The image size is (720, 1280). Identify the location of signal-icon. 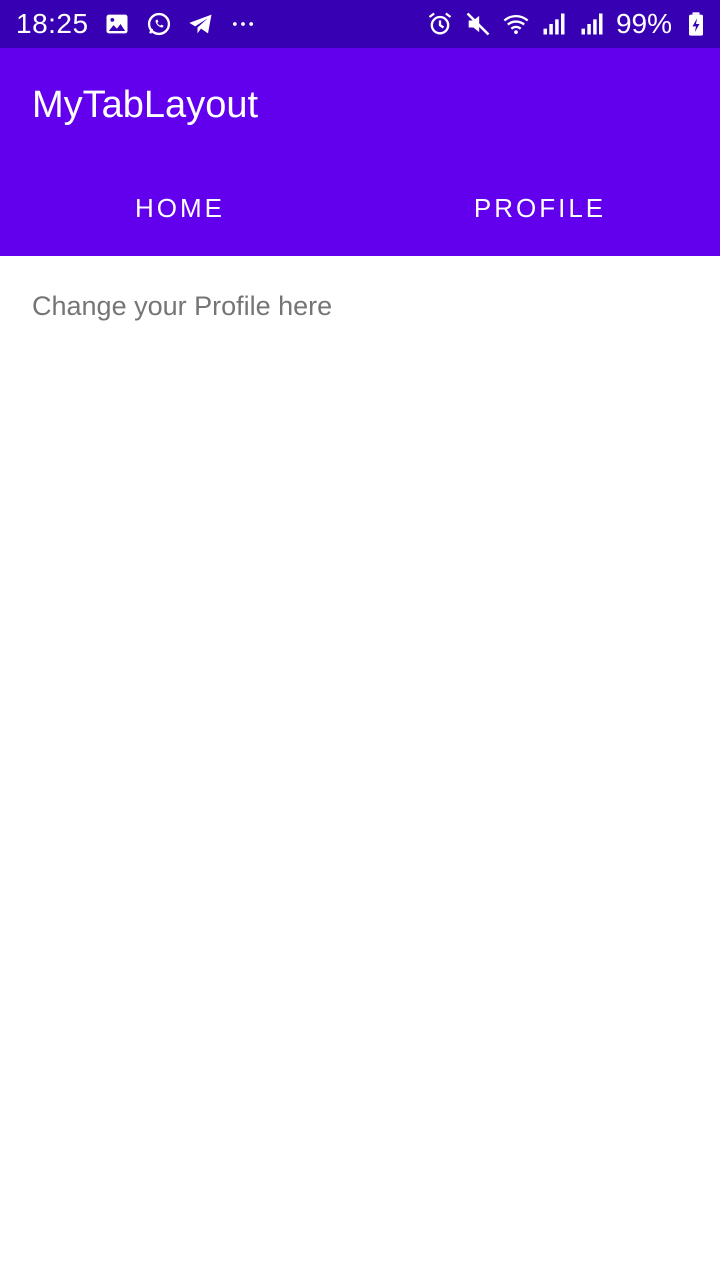
(554, 24).